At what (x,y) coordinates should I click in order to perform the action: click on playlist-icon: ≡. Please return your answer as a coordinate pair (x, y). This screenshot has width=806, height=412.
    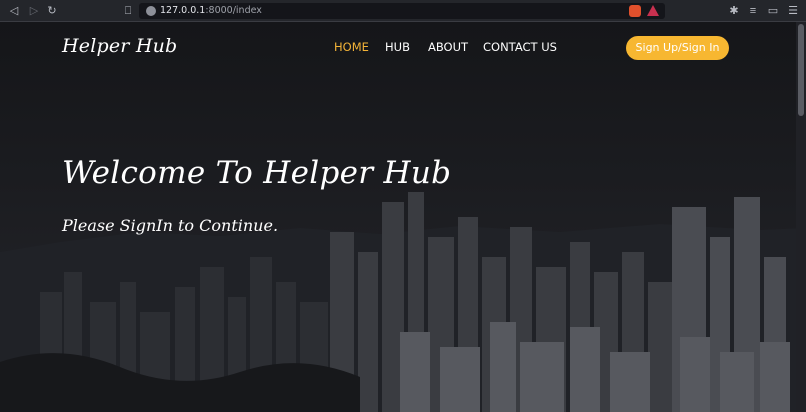
    Looking at the image, I should click on (753, 11).